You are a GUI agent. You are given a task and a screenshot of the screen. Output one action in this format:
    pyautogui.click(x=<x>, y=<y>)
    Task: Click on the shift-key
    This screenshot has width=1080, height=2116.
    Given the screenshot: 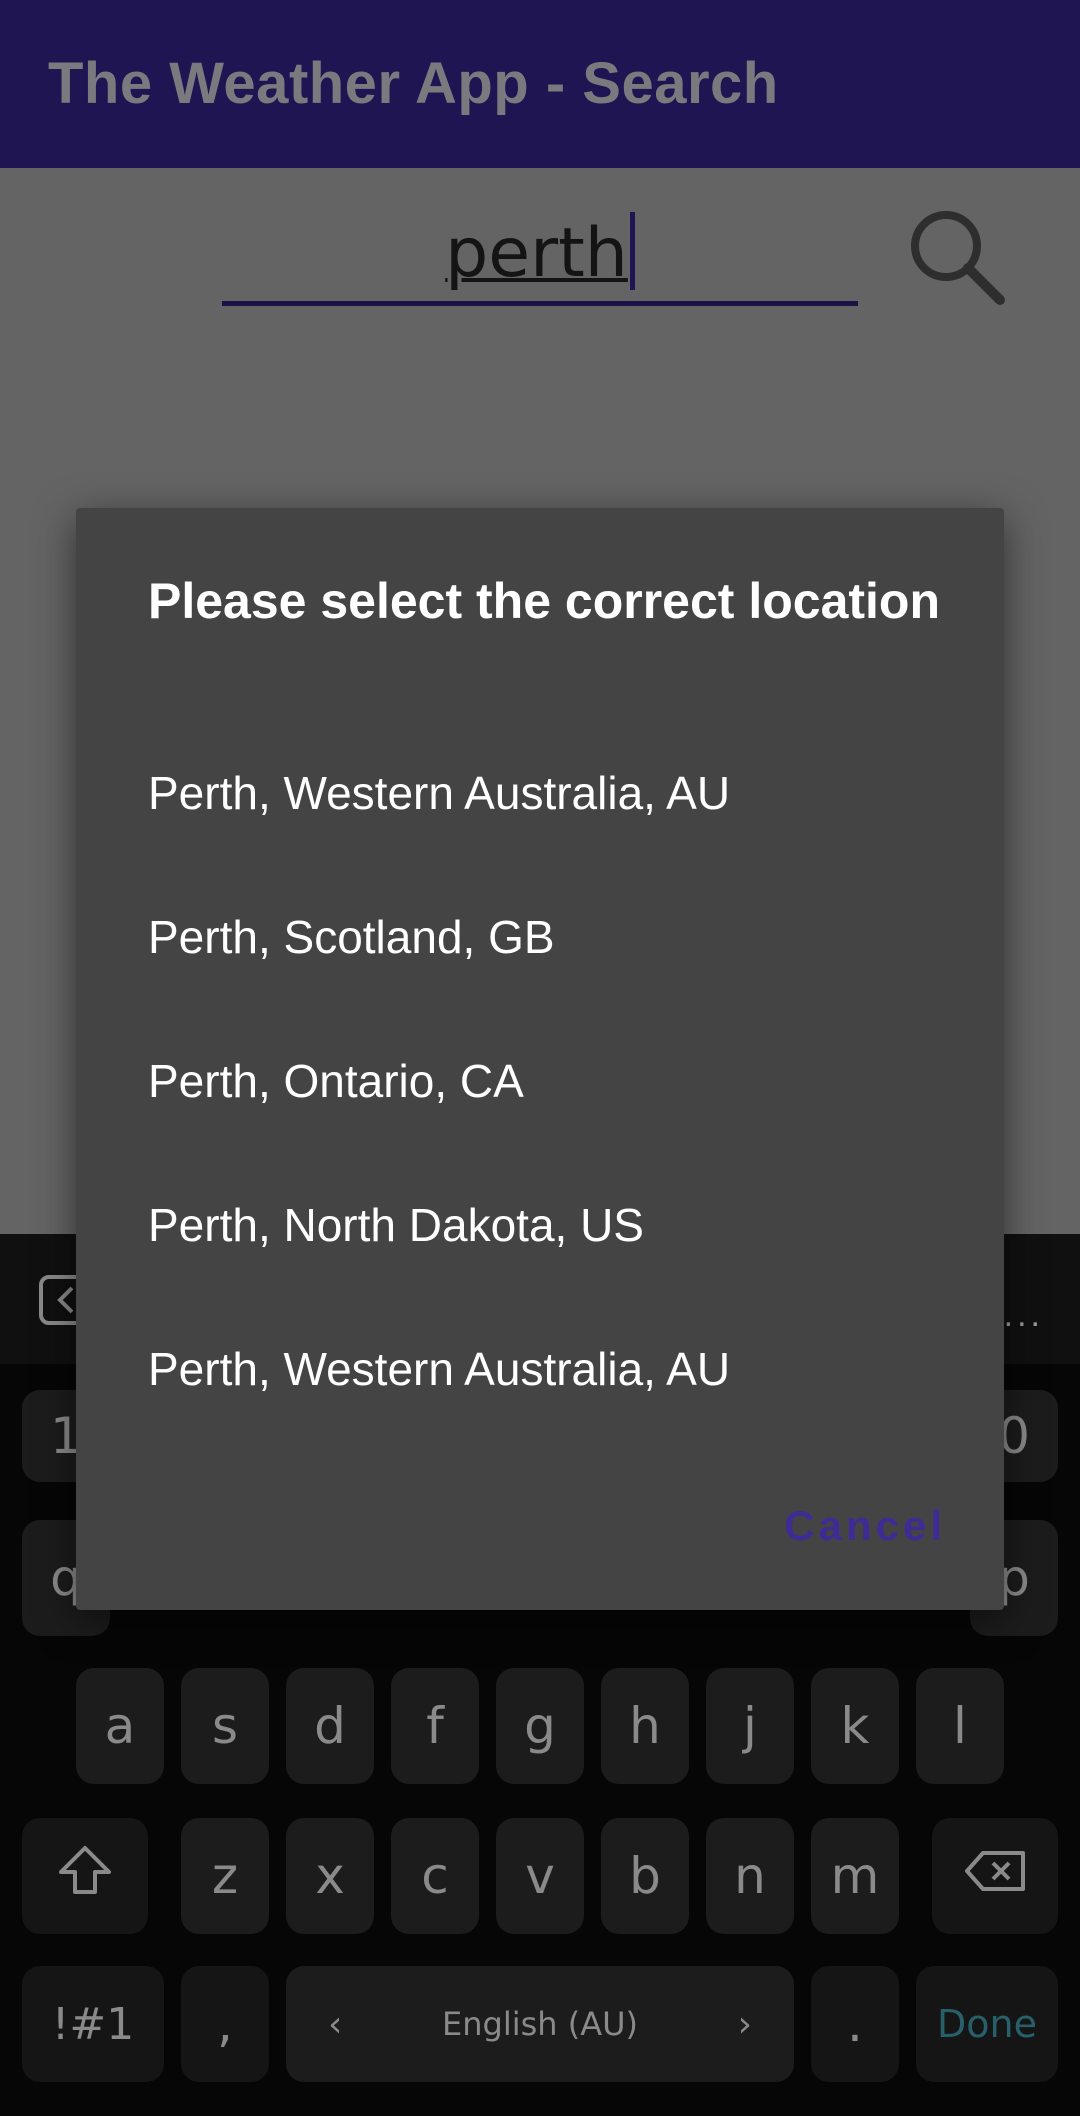 What is the action you would take?
    pyautogui.click(x=85, y=1876)
    